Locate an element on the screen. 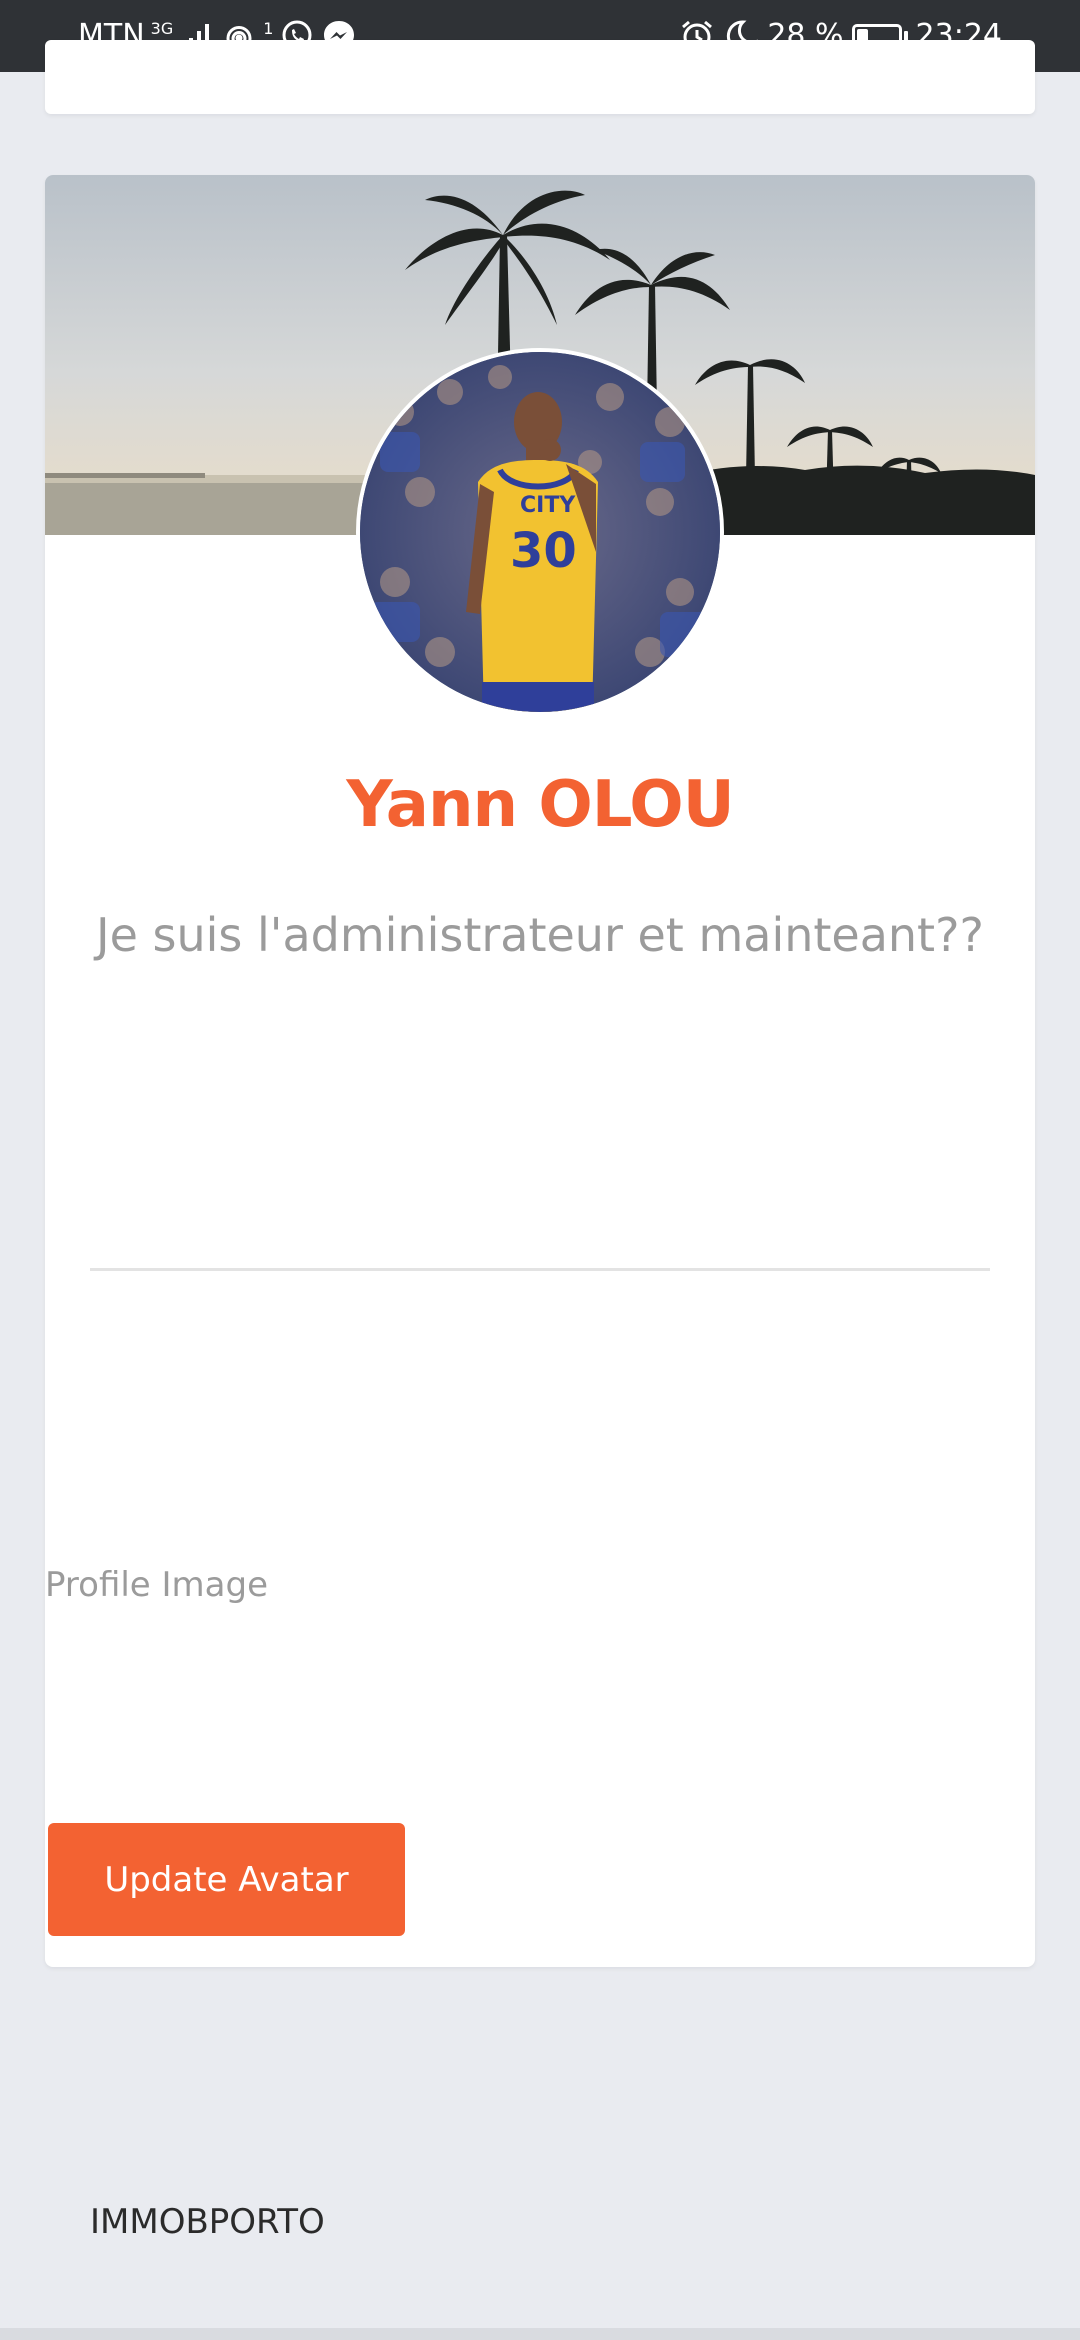  update-avatar-button: Update Avatar is located at coordinates (226, 1879).